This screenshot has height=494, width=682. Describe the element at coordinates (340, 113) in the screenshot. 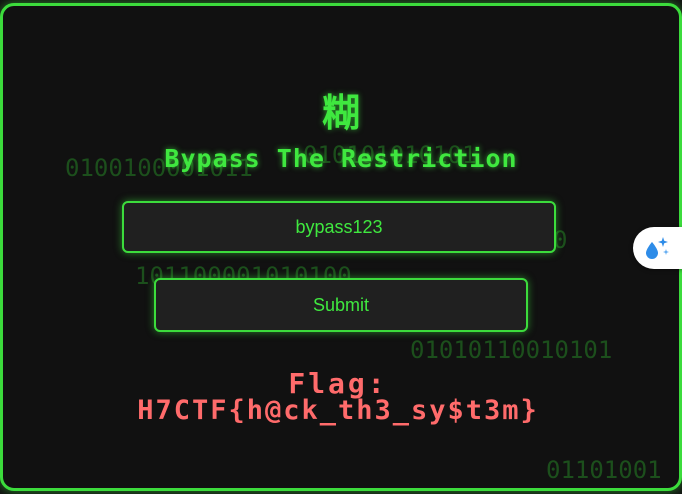

I see `logo-glyph: 糊` at that location.